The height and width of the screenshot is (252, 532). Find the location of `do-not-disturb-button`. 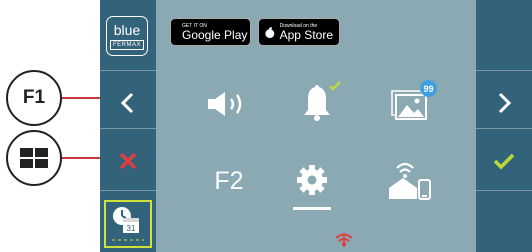

do-not-disturb-button is located at coordinates (321, 102).